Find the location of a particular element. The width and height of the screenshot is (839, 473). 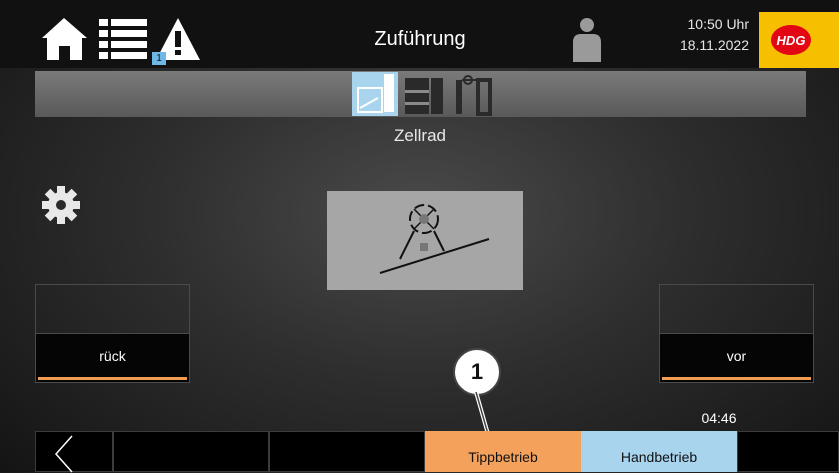

top-bar: 1 Zuführung 10:50 Uhr 18.11.2022 HDG is located at coordinates (419, 34).